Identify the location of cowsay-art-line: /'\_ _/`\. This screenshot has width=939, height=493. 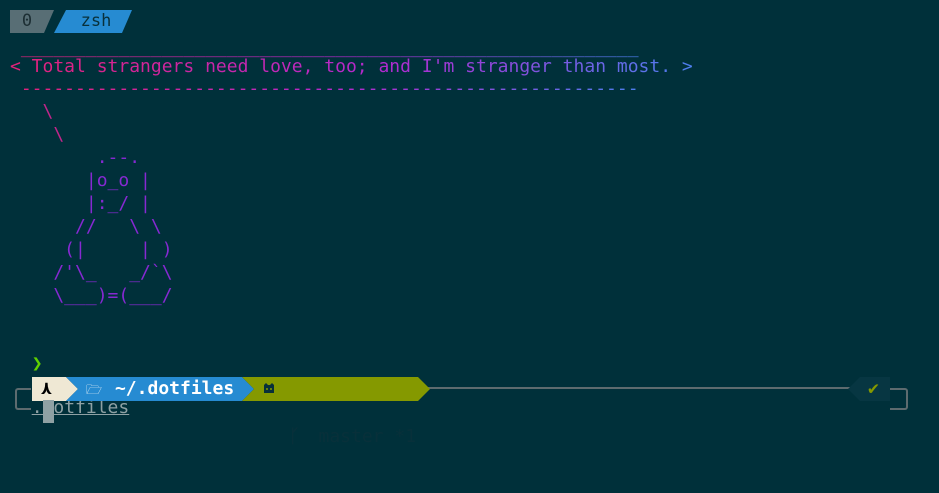
(91, 272).